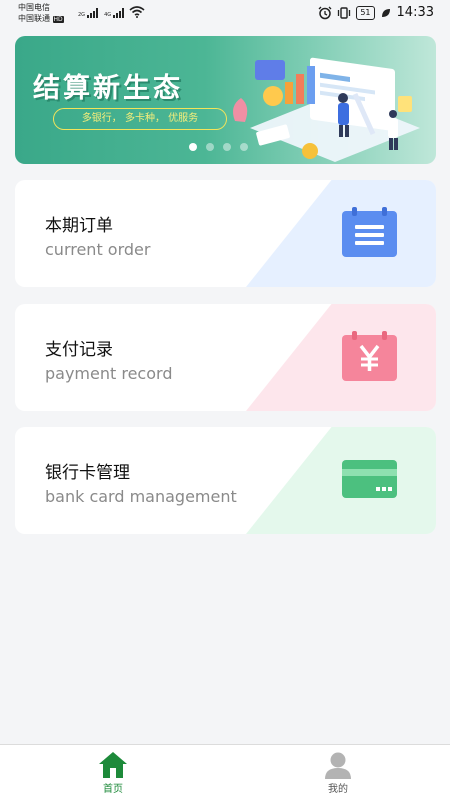  What do you see at coordinates (79, 226) in the screenshot?
I see `card-title: 本期订单` at bounding box center [79, 226].